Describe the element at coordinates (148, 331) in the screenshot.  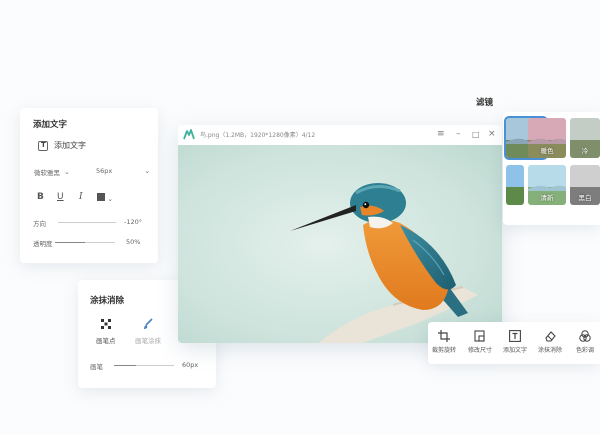
I see `brush-tool-button: 画笔涂抹` at that location.